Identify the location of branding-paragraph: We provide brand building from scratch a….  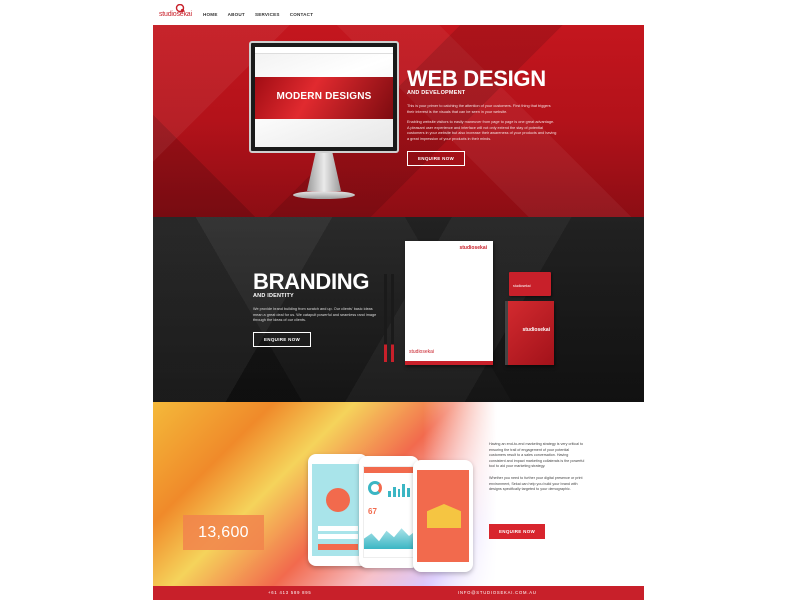
(315, 315).